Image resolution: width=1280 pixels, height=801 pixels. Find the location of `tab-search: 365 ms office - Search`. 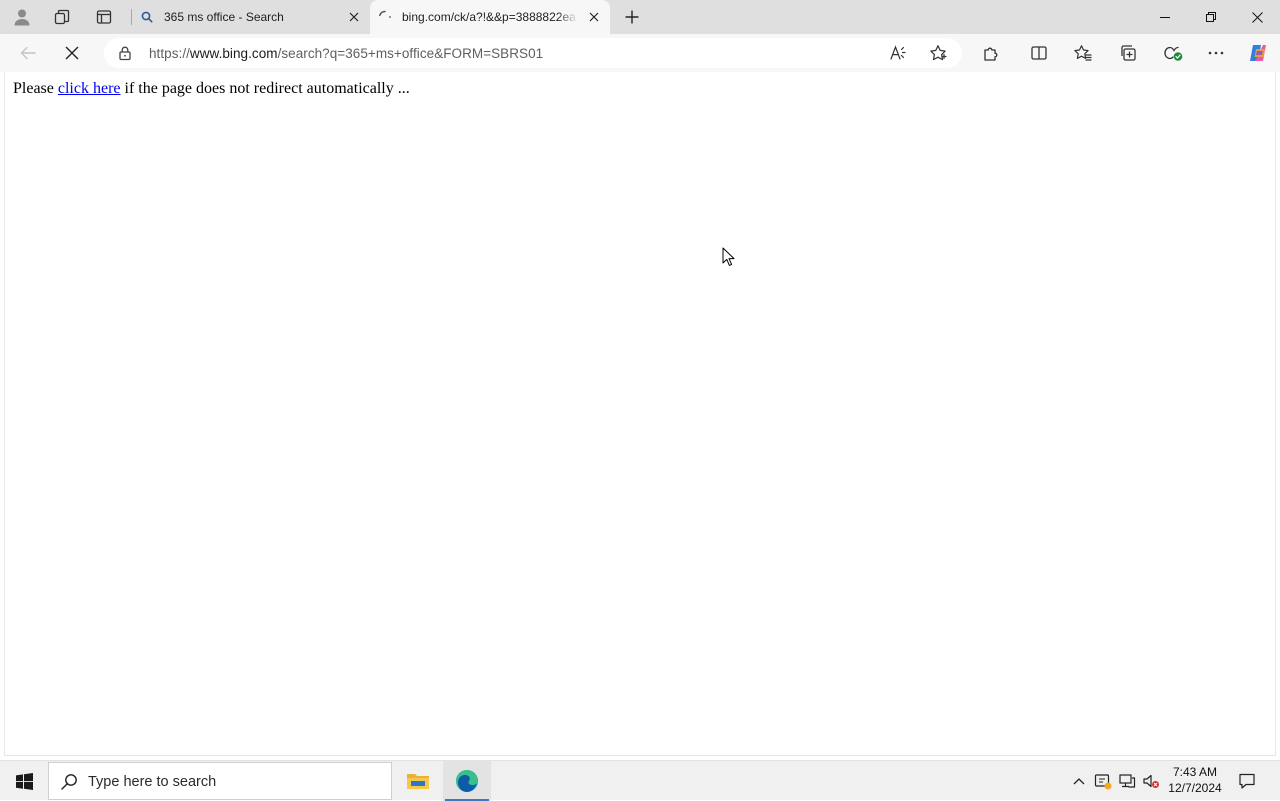

tab-search: 365 ms office - Search is located at coordinates (251, 17).